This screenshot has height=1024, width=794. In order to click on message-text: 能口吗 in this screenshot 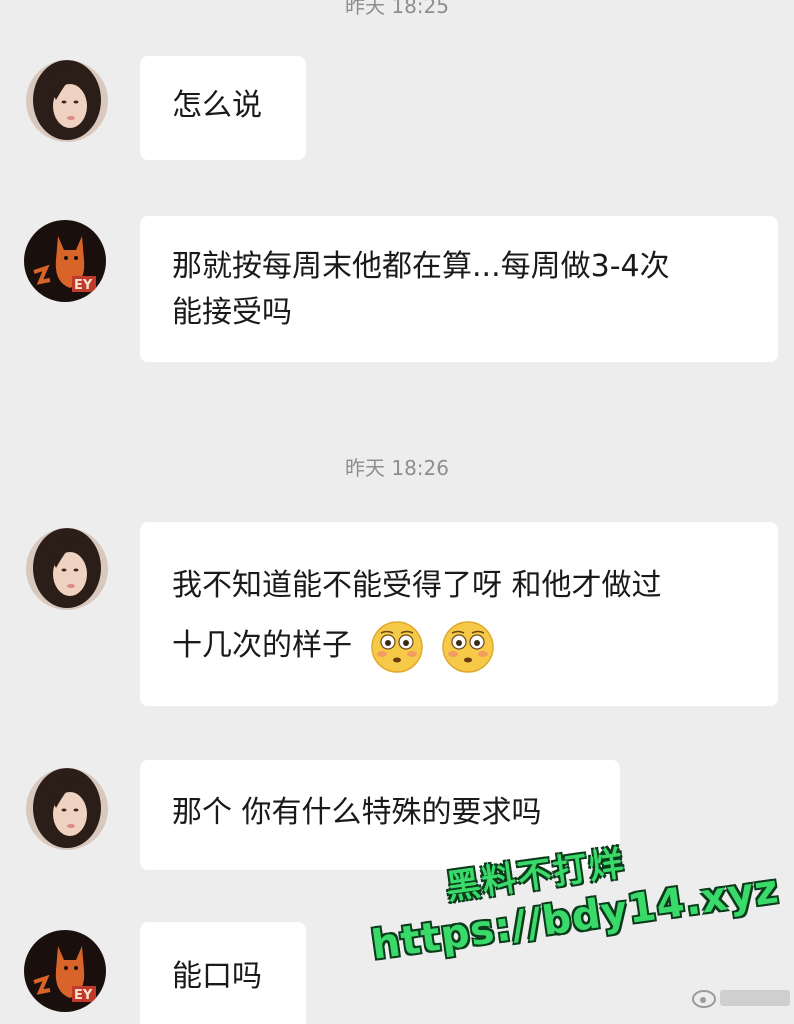, I will do `click(217, 976)`.